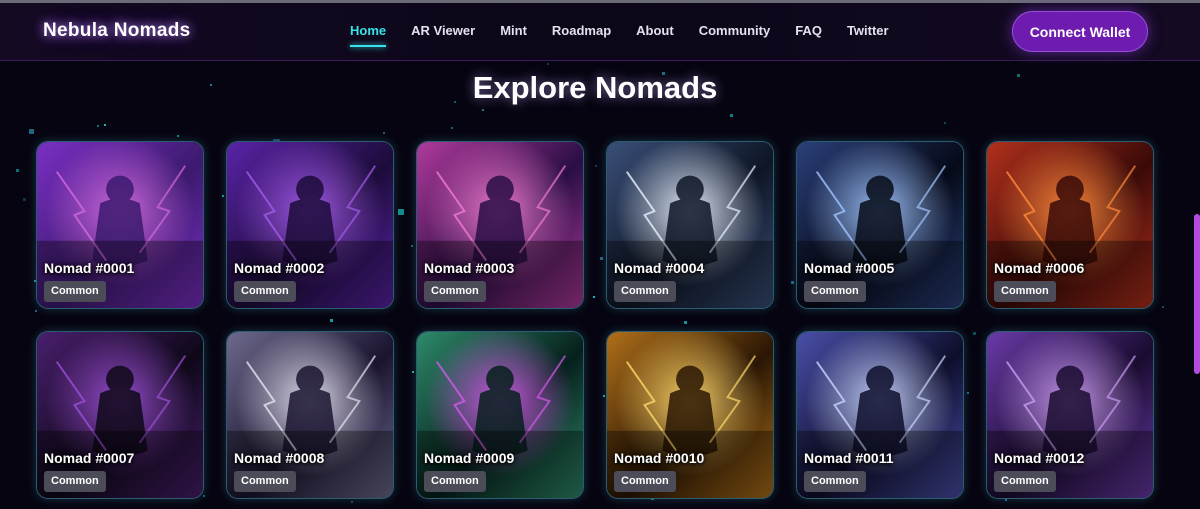 The width and height of the screenshot is (1200, 509). Describe the element at coordinates (808, 35) in the screenshot. I see `nav-faq: FAQ` at that location.